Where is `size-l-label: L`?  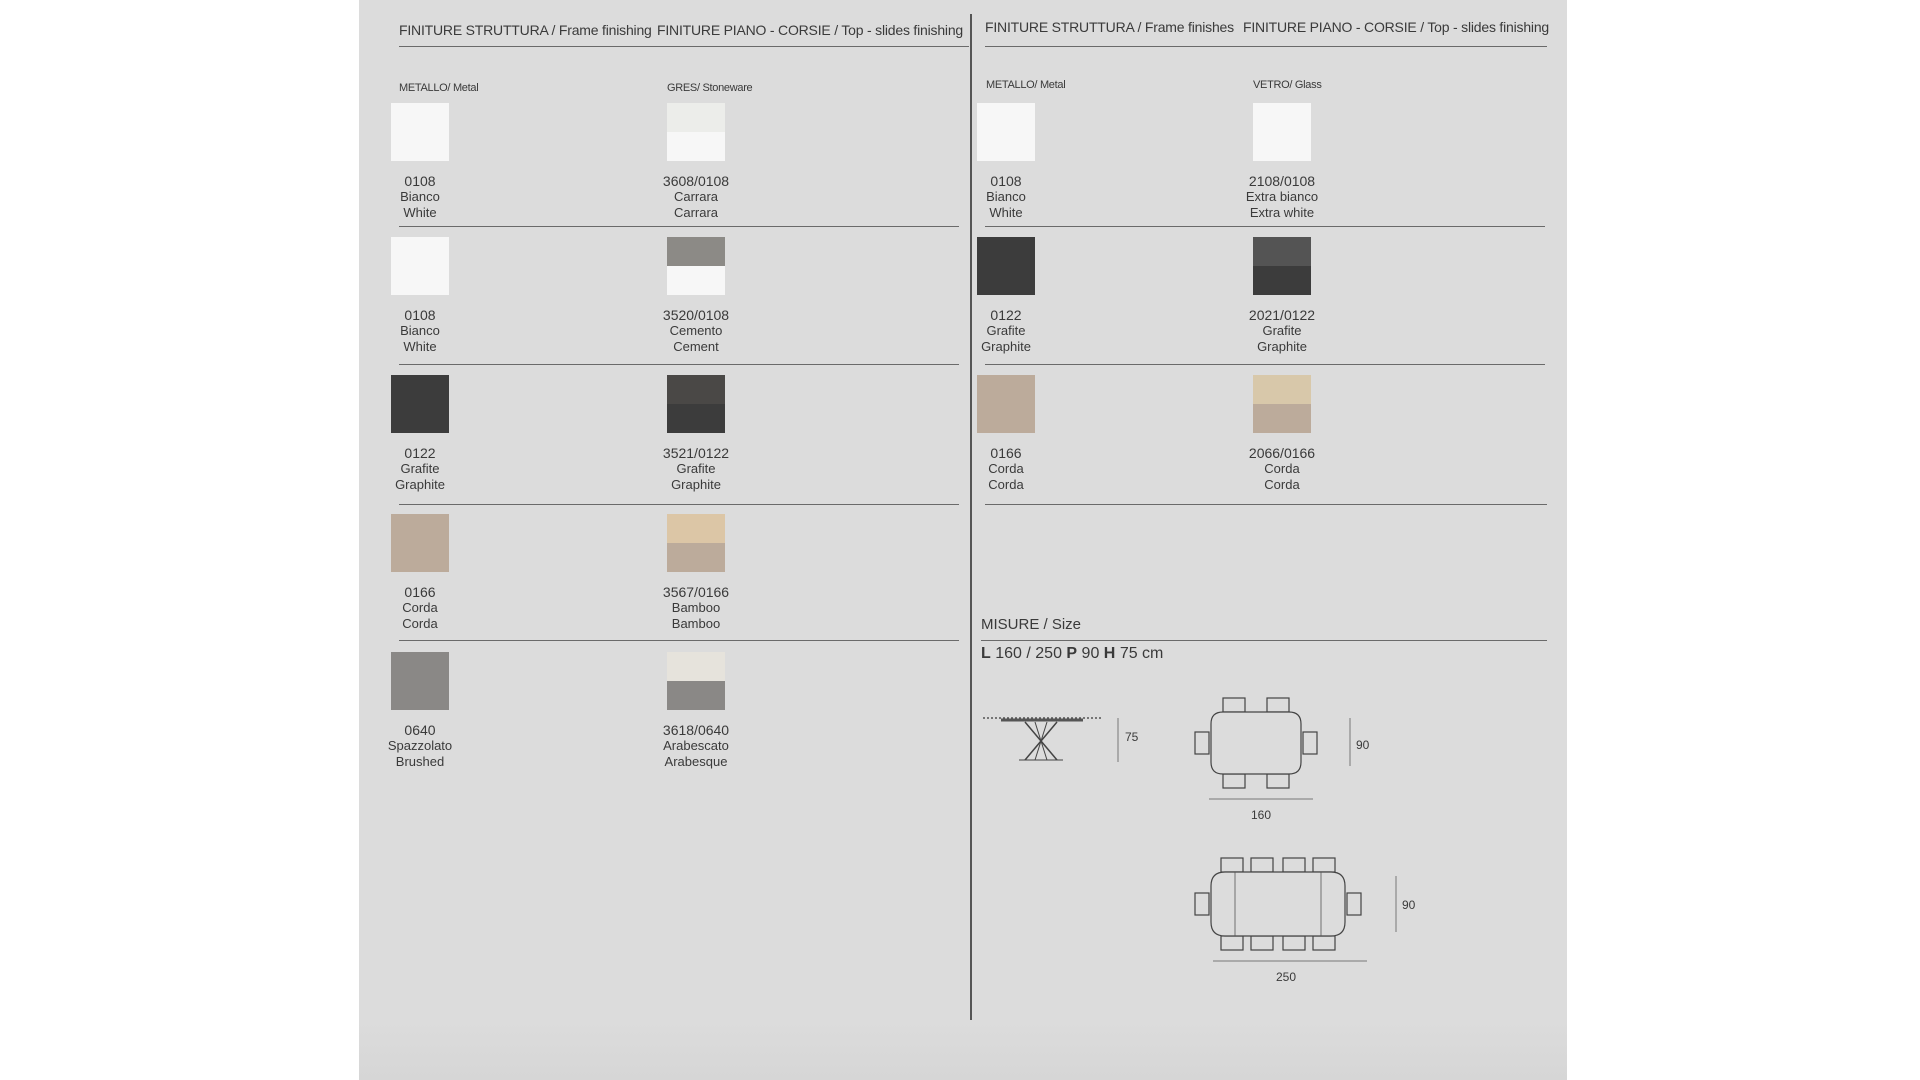
size-l-label: L is located at coordinates (986, 653).